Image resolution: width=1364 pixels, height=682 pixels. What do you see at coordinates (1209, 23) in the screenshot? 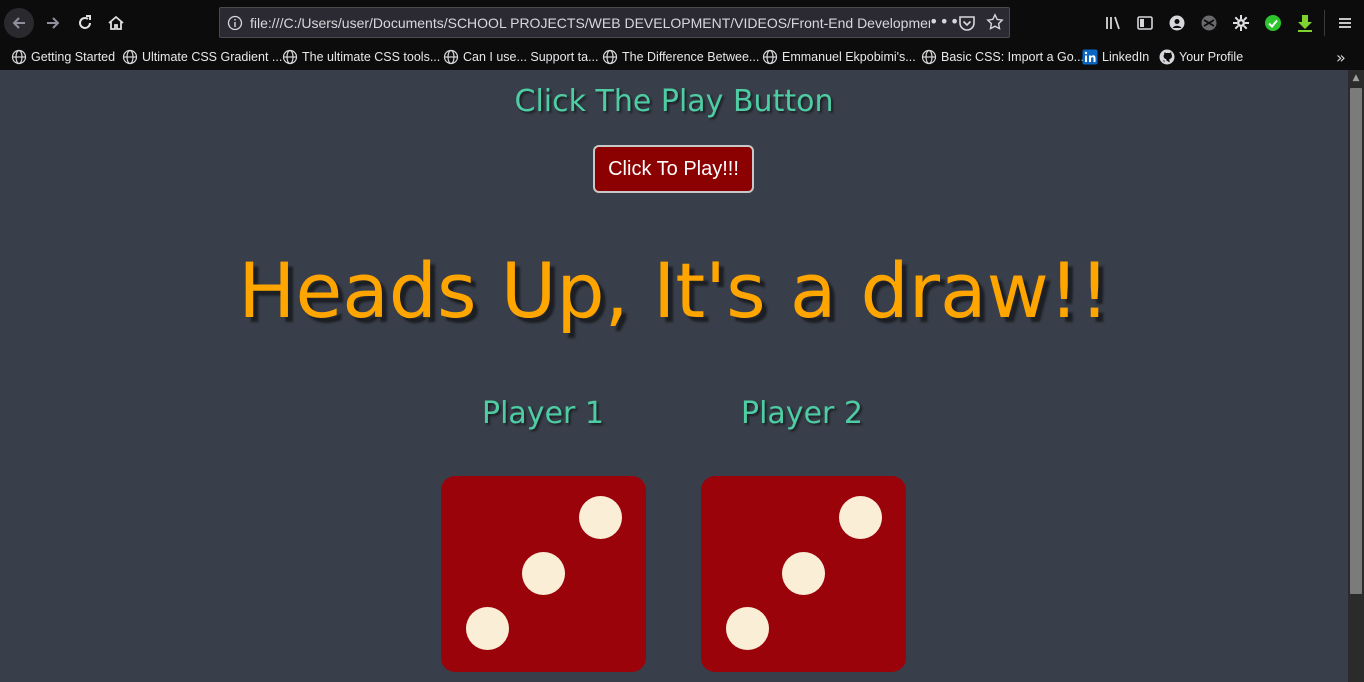
I see `blocked-extension-icon` at bounding box center [1209, 23].